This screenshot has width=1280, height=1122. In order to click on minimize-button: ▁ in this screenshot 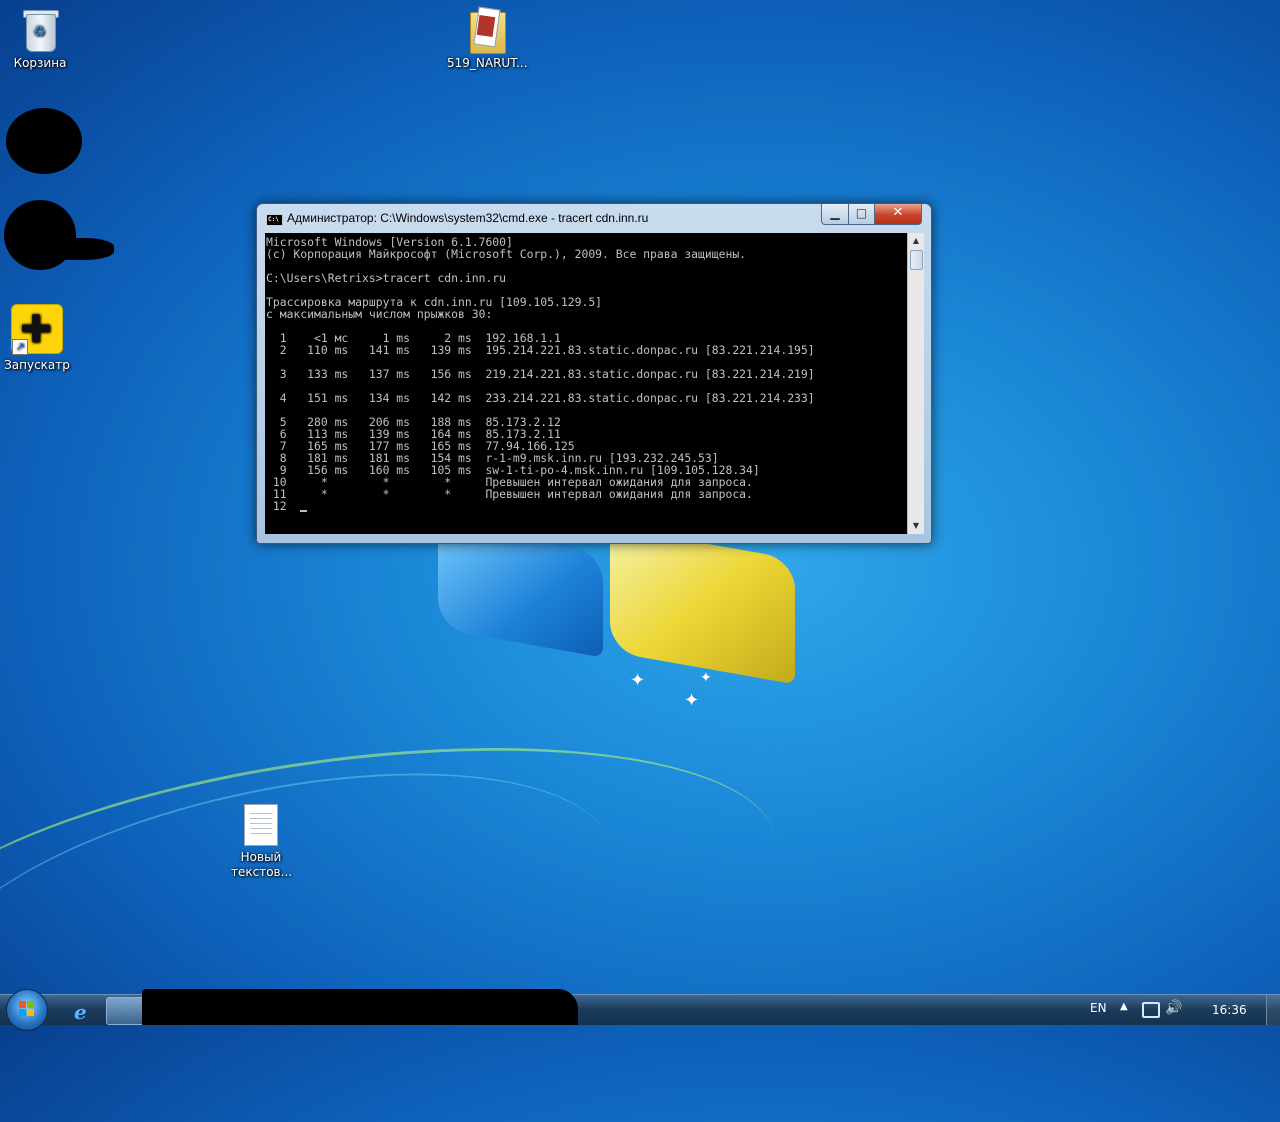, I will do `click(835, 214)`.